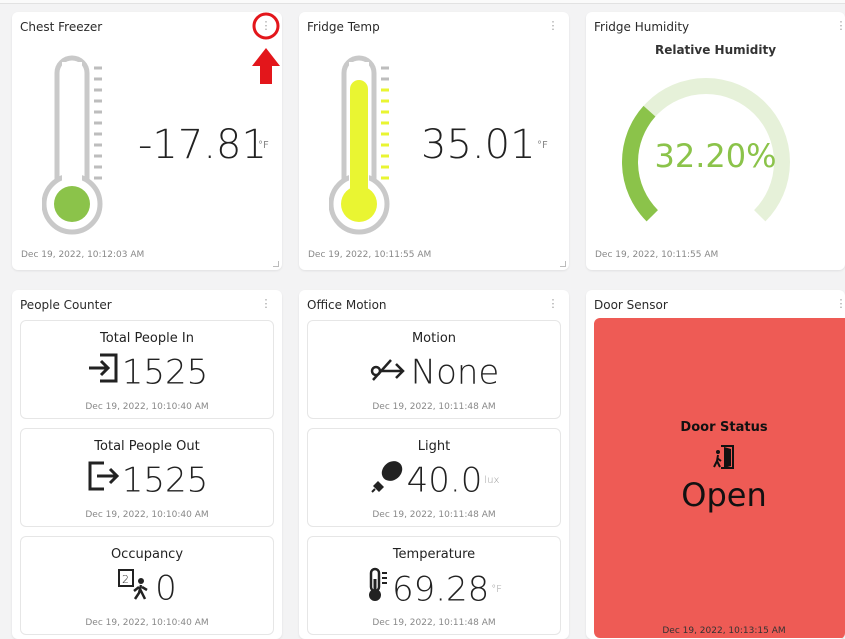 The height and width of the screenshot is (639, 845). What do you see at coordinates (103, 480) in the screenshot?
I see `logout-arrow-icon` at bounding box center [103, 480].